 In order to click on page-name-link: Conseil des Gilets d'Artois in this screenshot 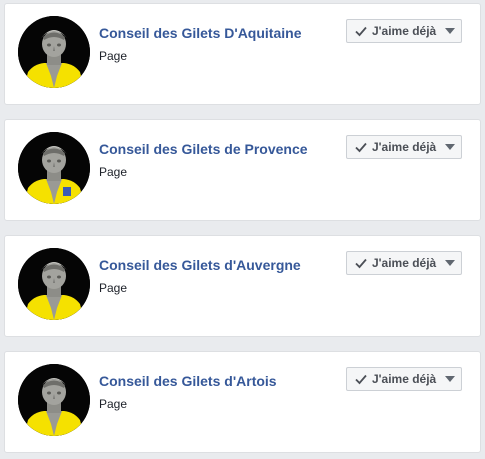, I will do `click(188, 381)`.